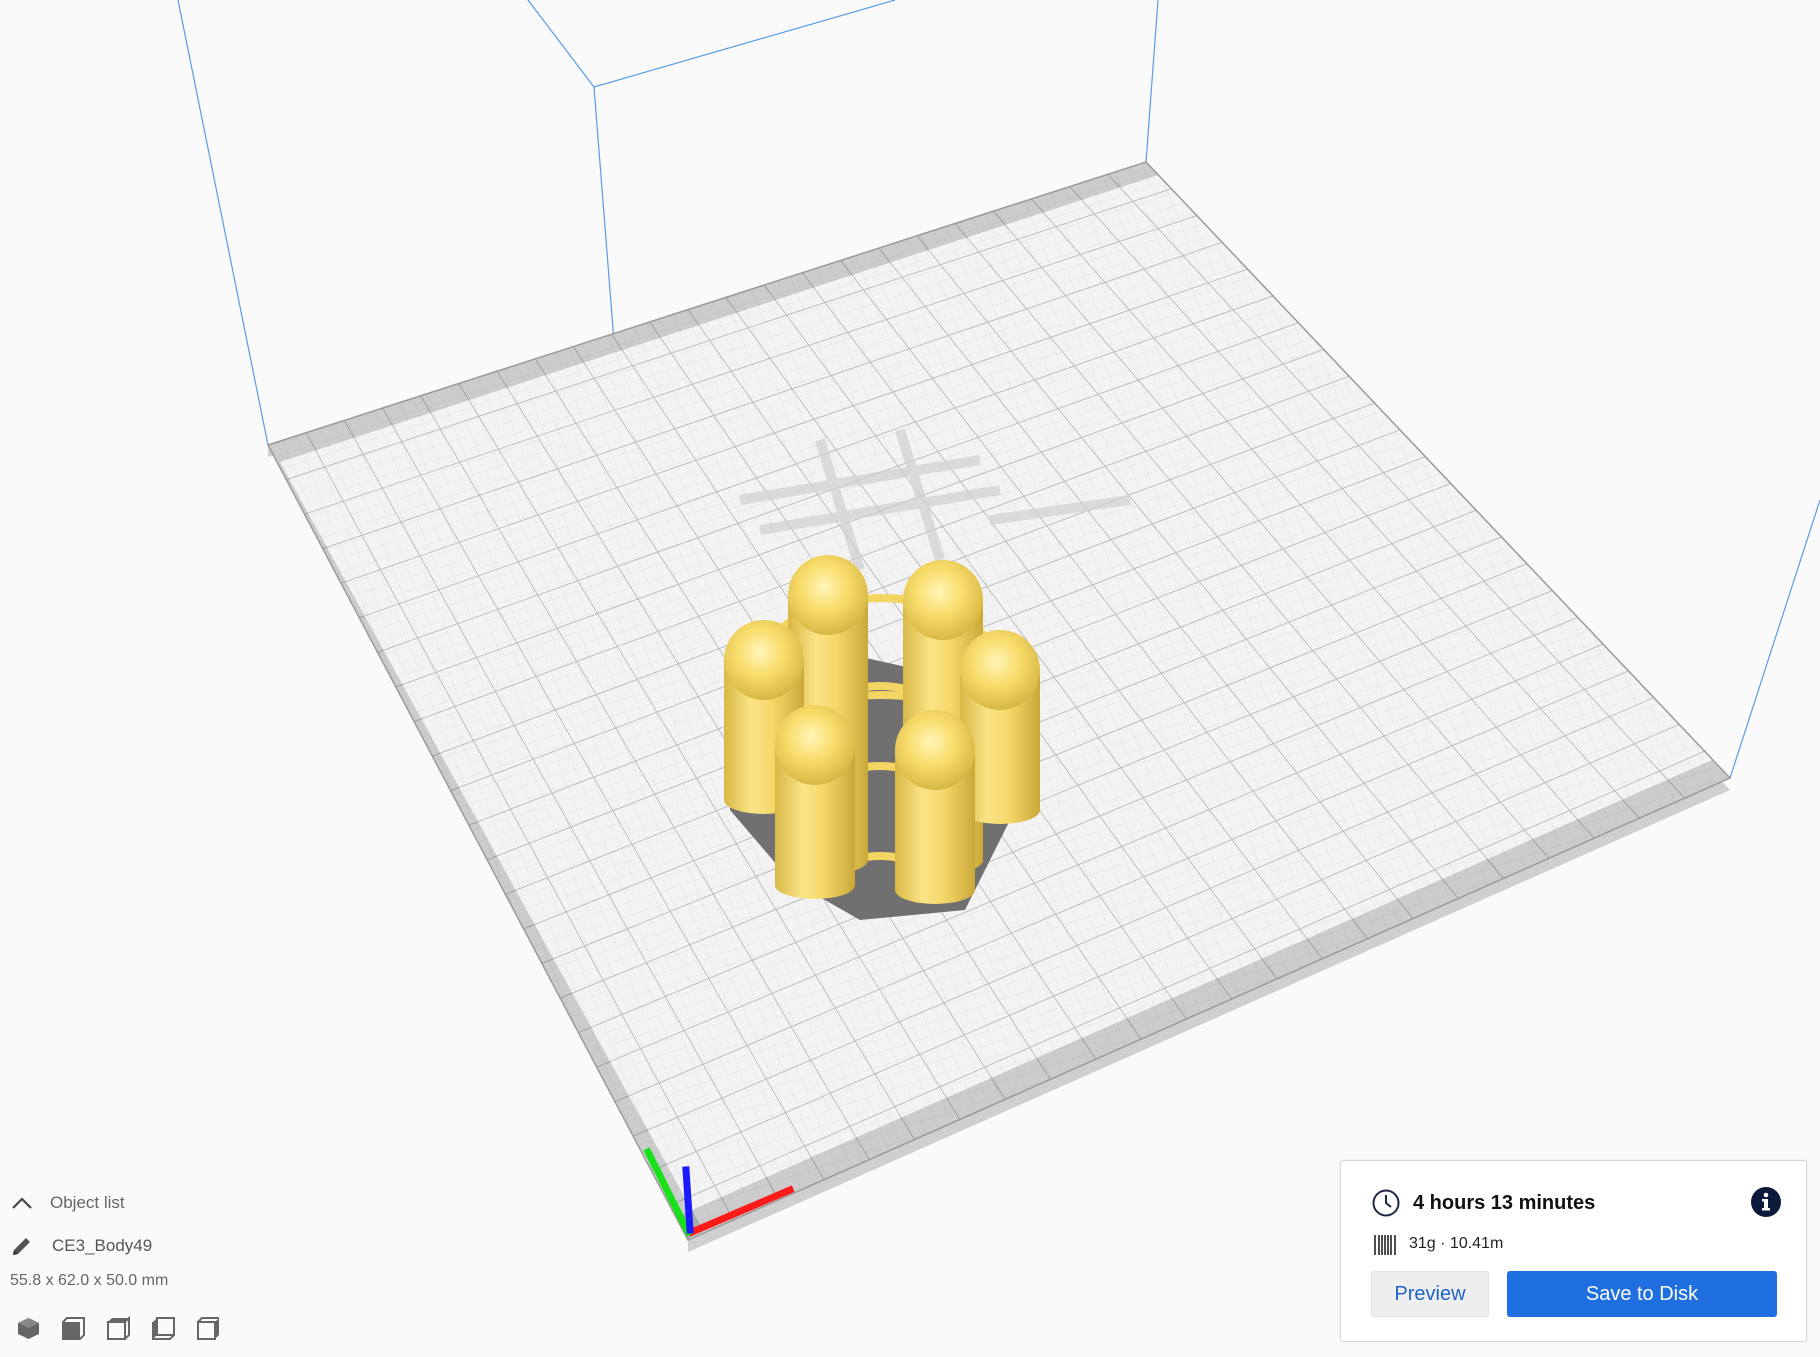  What do you see at coordinates (1386, 1203) in the screenshot?
I see `clock-icon` at bounding box center [1386, 1203].